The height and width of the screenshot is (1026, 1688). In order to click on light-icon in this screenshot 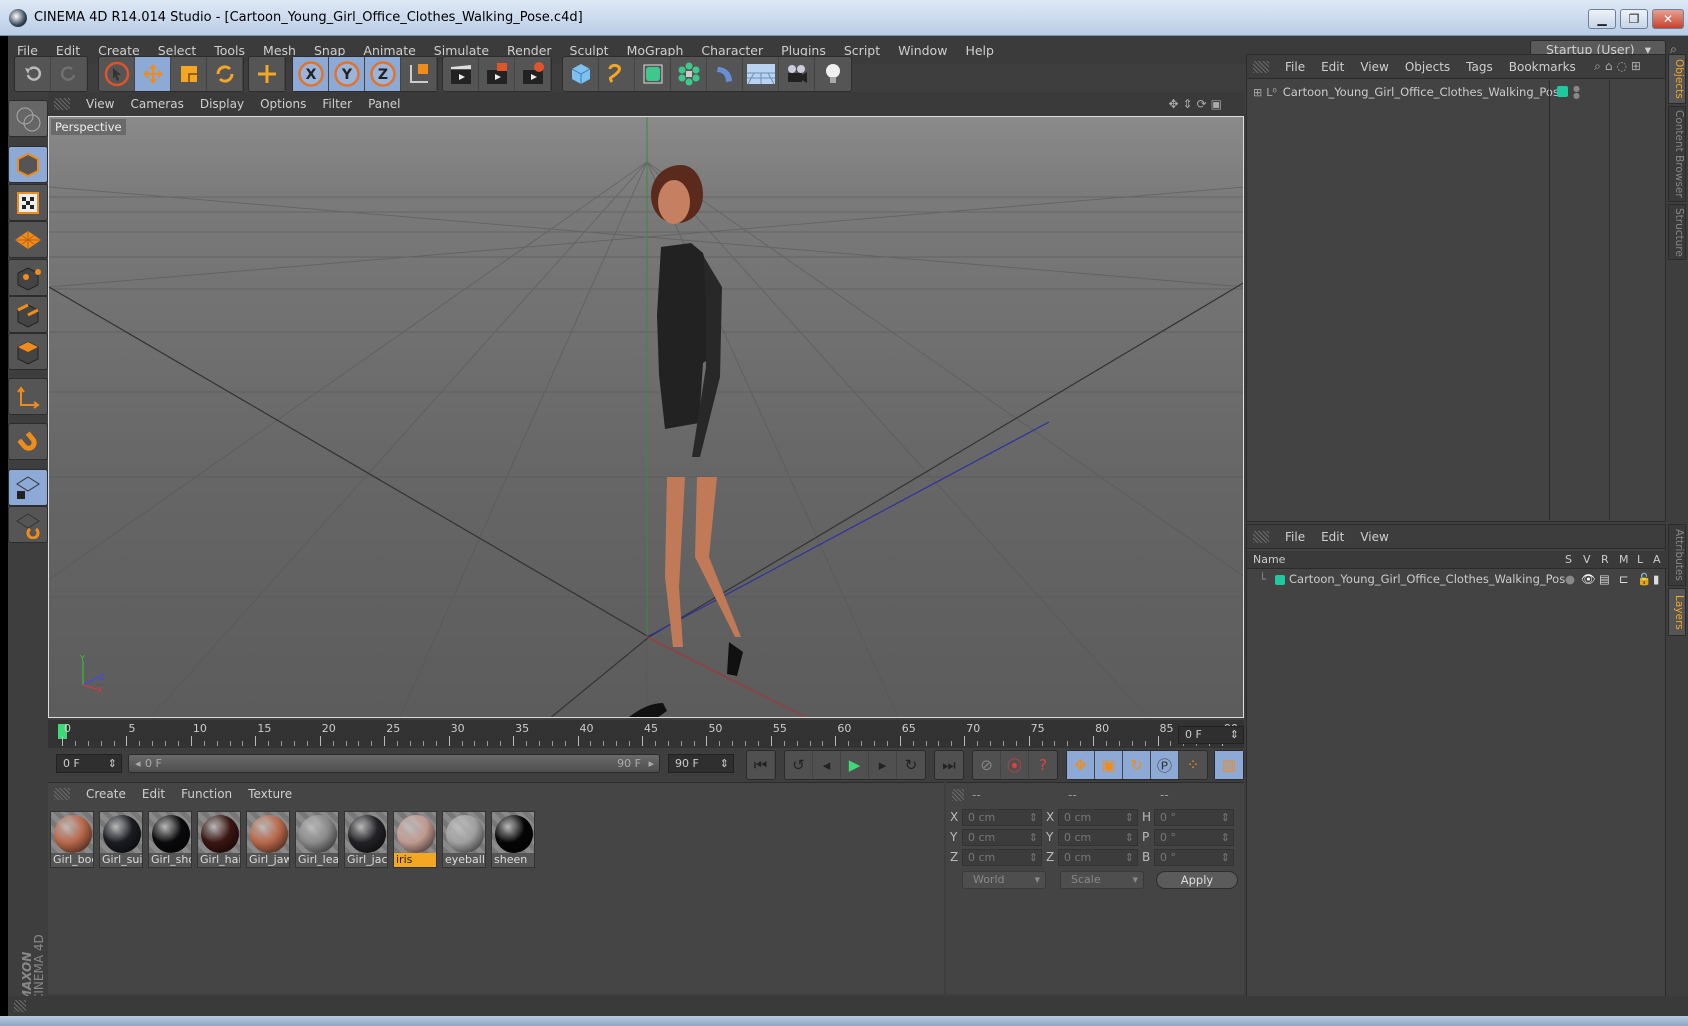, I will do `click(833, 74)`.